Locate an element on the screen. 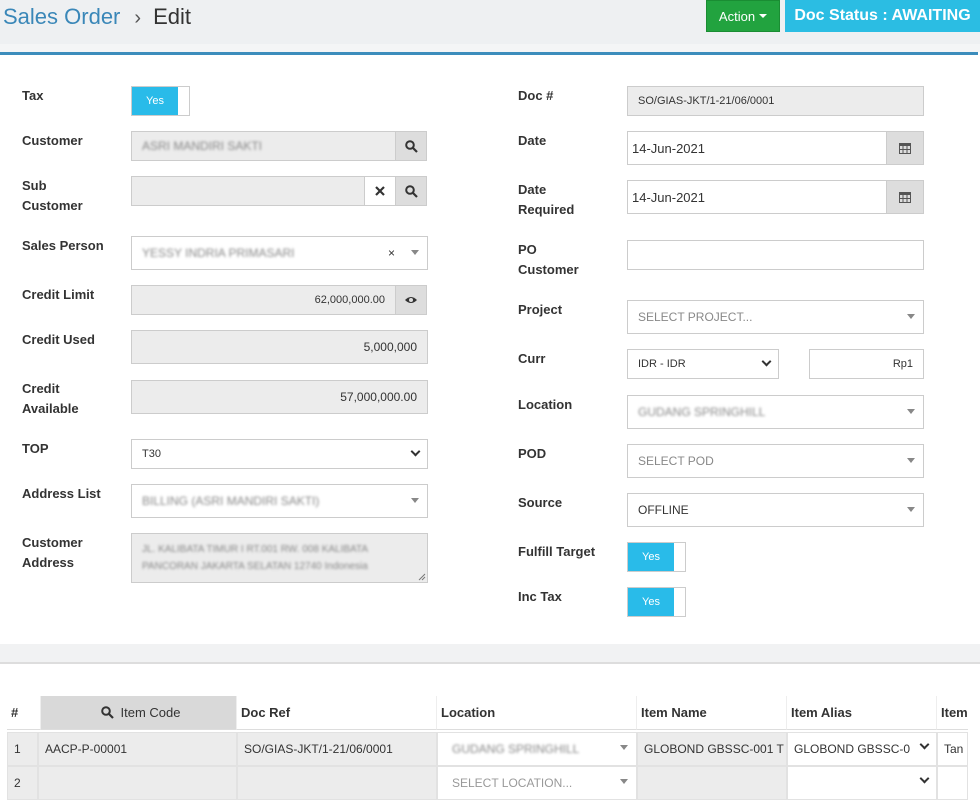 This screenshot has width=980, height=810. date-required-field: 14-Jun-2021 is located at coordinates (757, 197).